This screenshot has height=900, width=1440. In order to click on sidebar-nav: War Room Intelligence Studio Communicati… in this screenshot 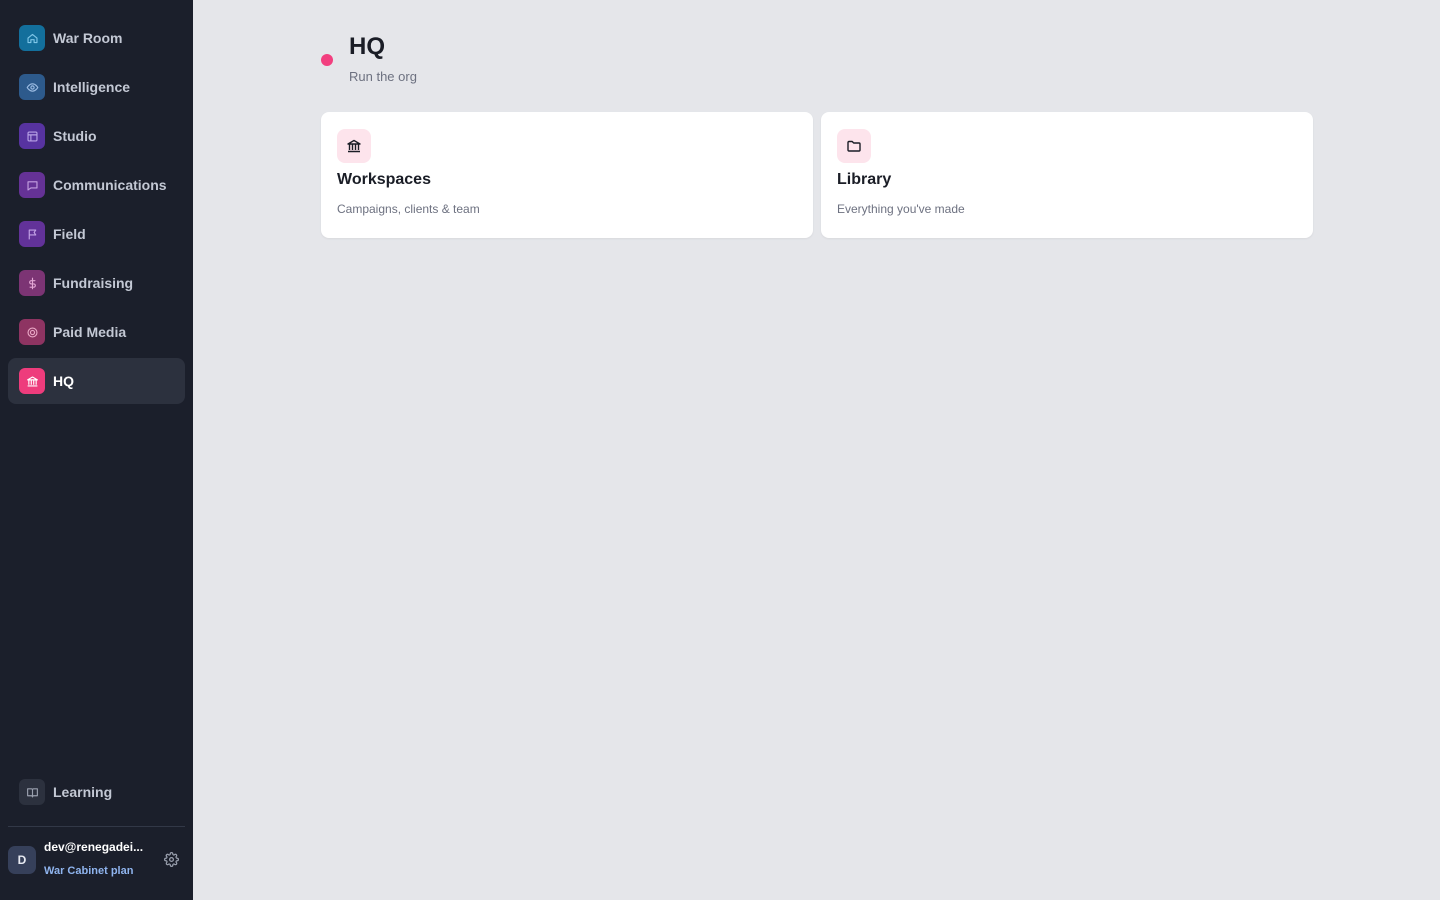, I will do `click(96, 211)`.